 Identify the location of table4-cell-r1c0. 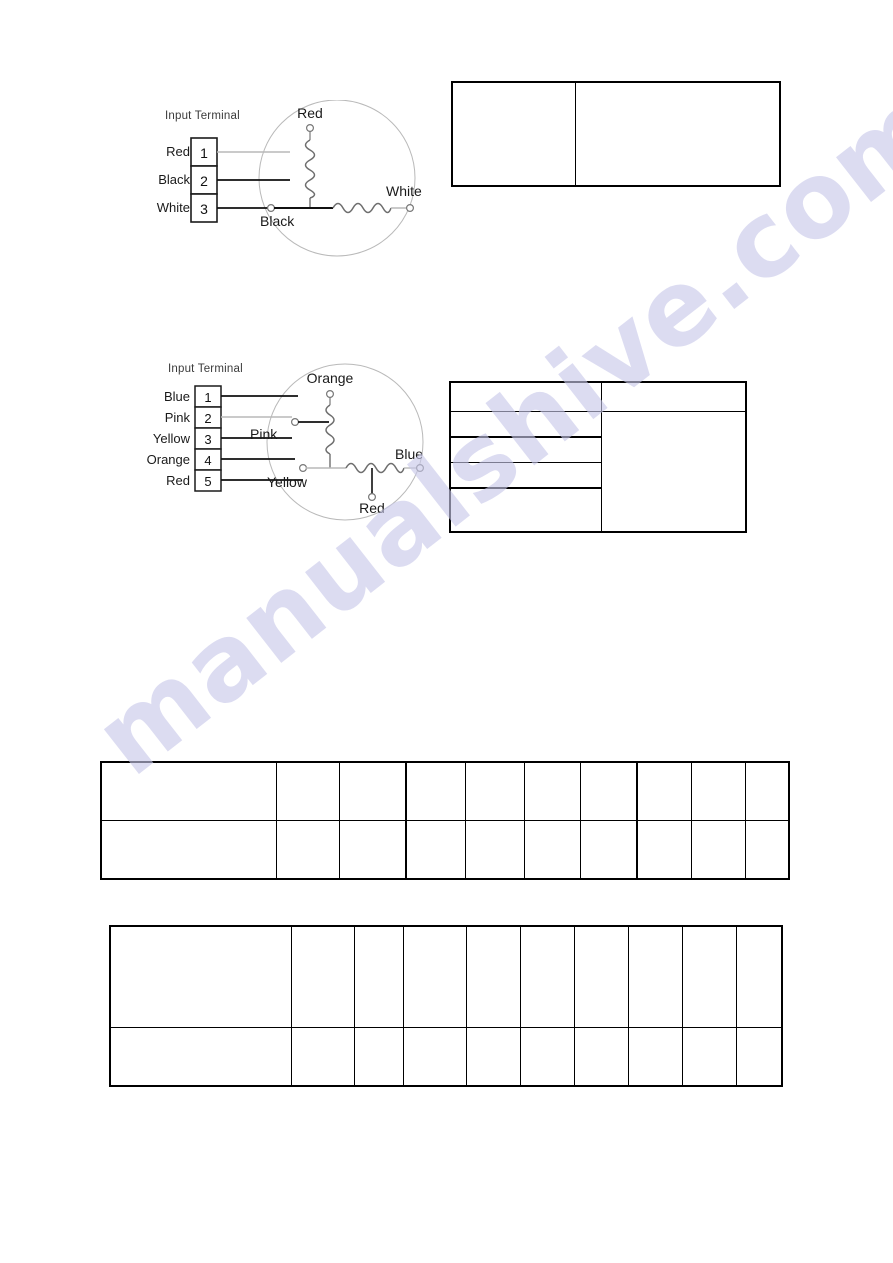
(201, 1056).